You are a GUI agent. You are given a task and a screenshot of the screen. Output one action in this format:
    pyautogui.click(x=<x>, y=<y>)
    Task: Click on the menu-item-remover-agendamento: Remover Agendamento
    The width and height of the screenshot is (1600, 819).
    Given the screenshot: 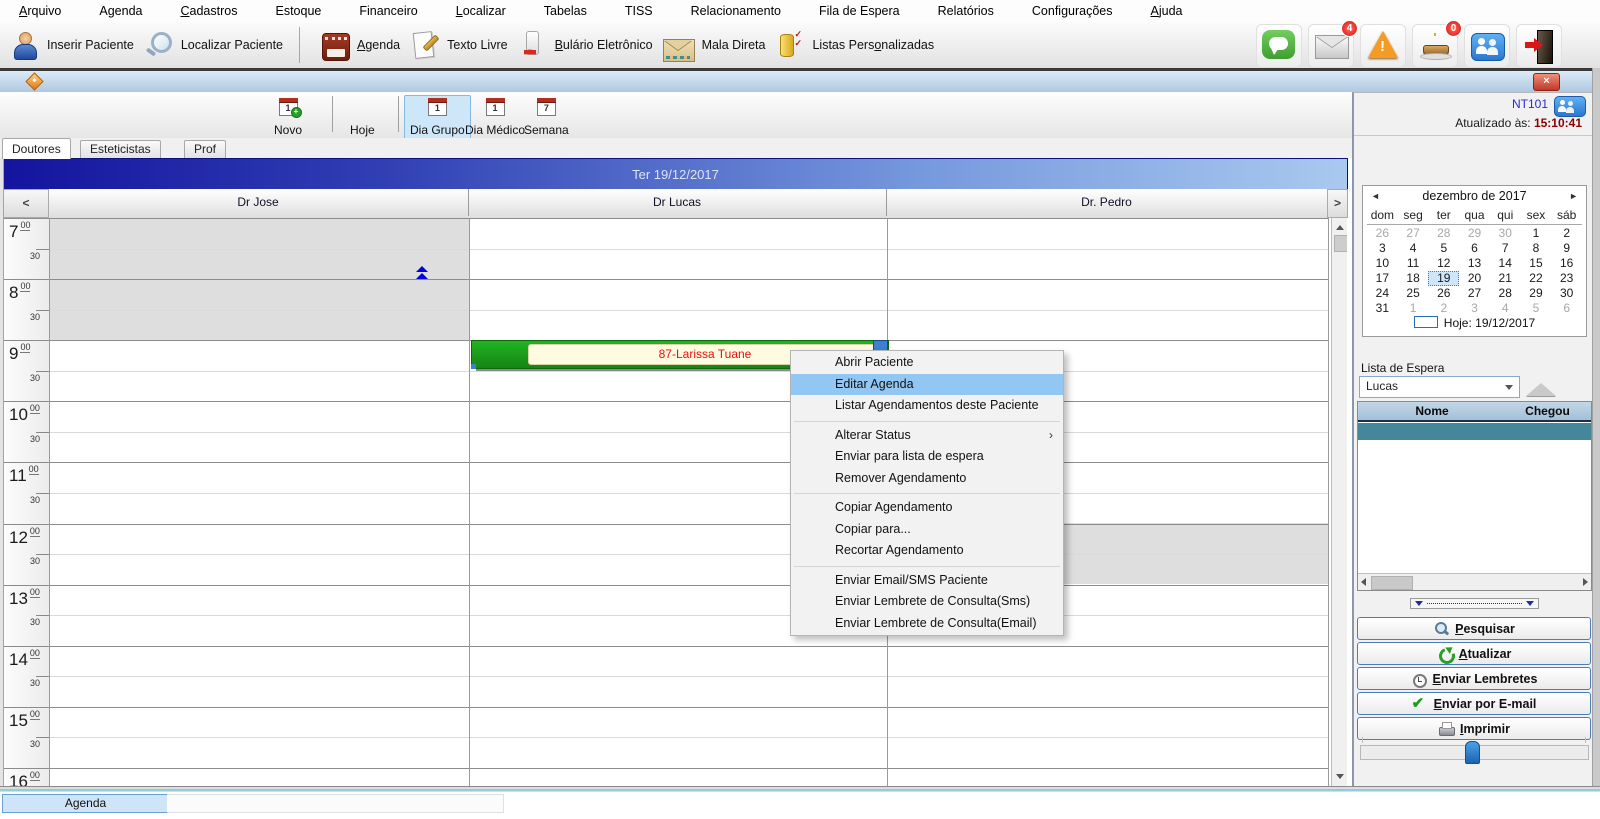 What is the action you would take?
    pyautogui.click(x=927, y=479)
    